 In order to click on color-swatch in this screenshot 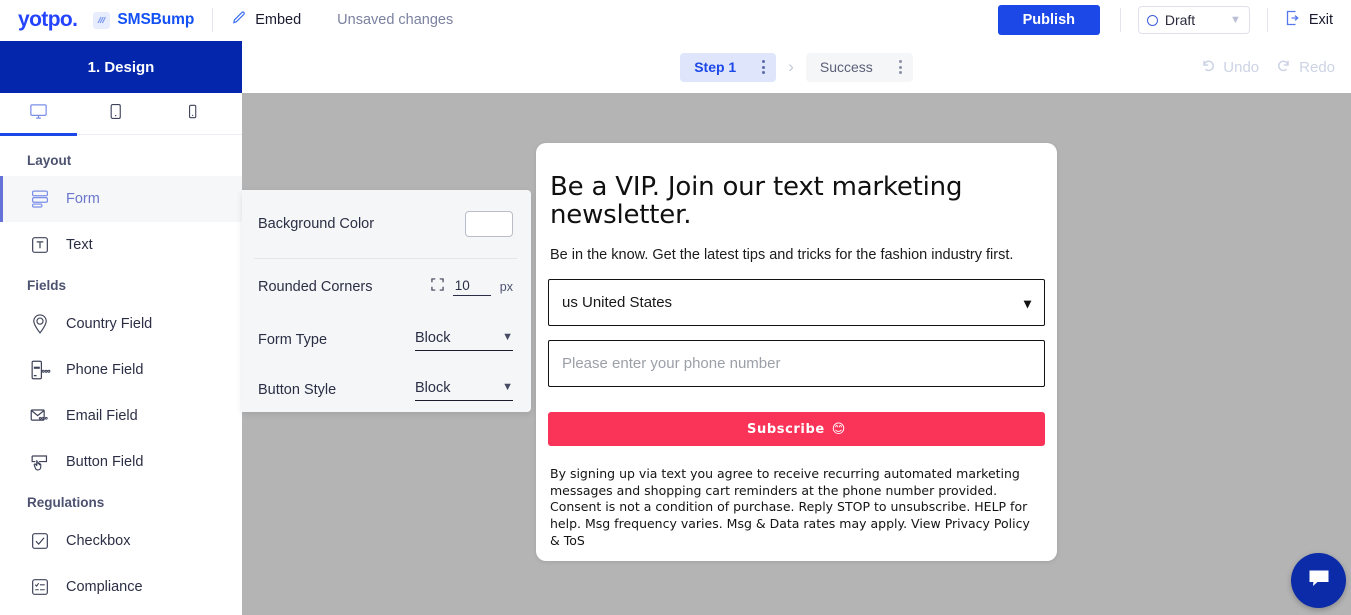, I will do `click(489, 224)`.